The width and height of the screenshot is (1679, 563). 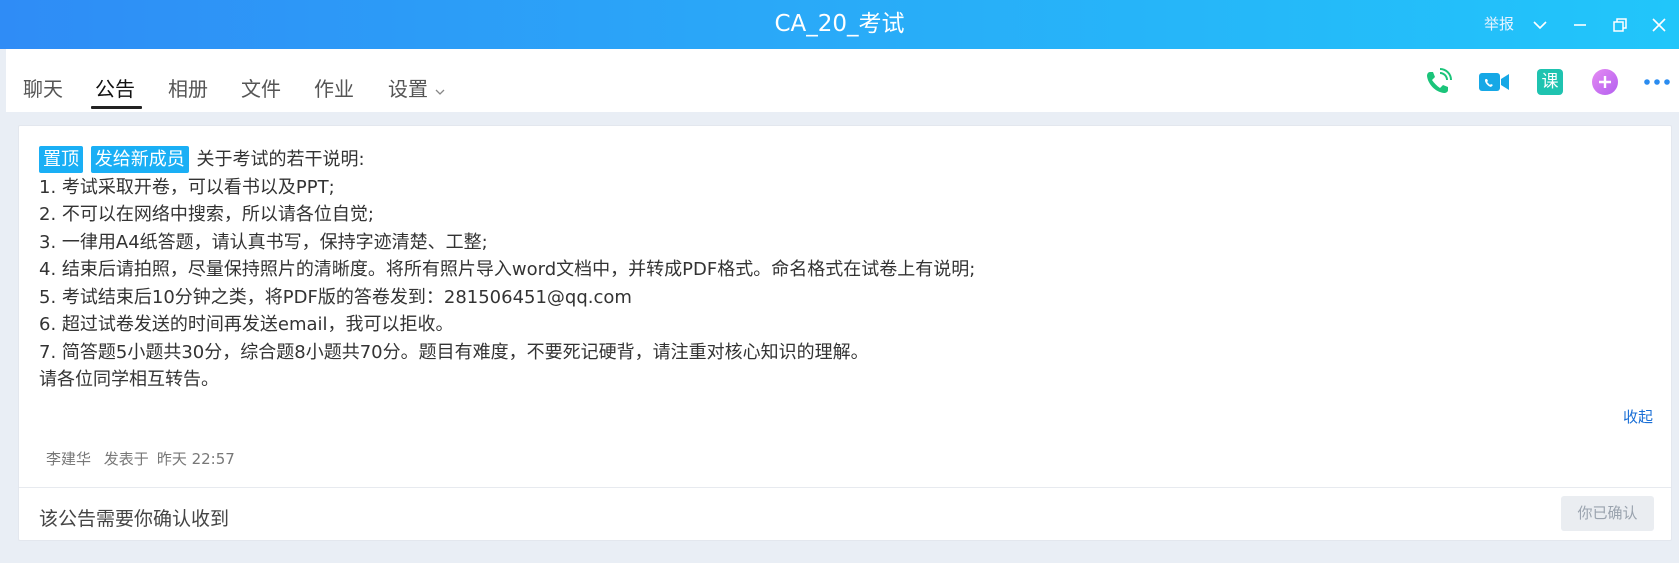 What do you see at coordinates (129, 379) in the screenshot?
I see `announcement-line: 请各位同学相互转告。` at bounding box center [129, 379].